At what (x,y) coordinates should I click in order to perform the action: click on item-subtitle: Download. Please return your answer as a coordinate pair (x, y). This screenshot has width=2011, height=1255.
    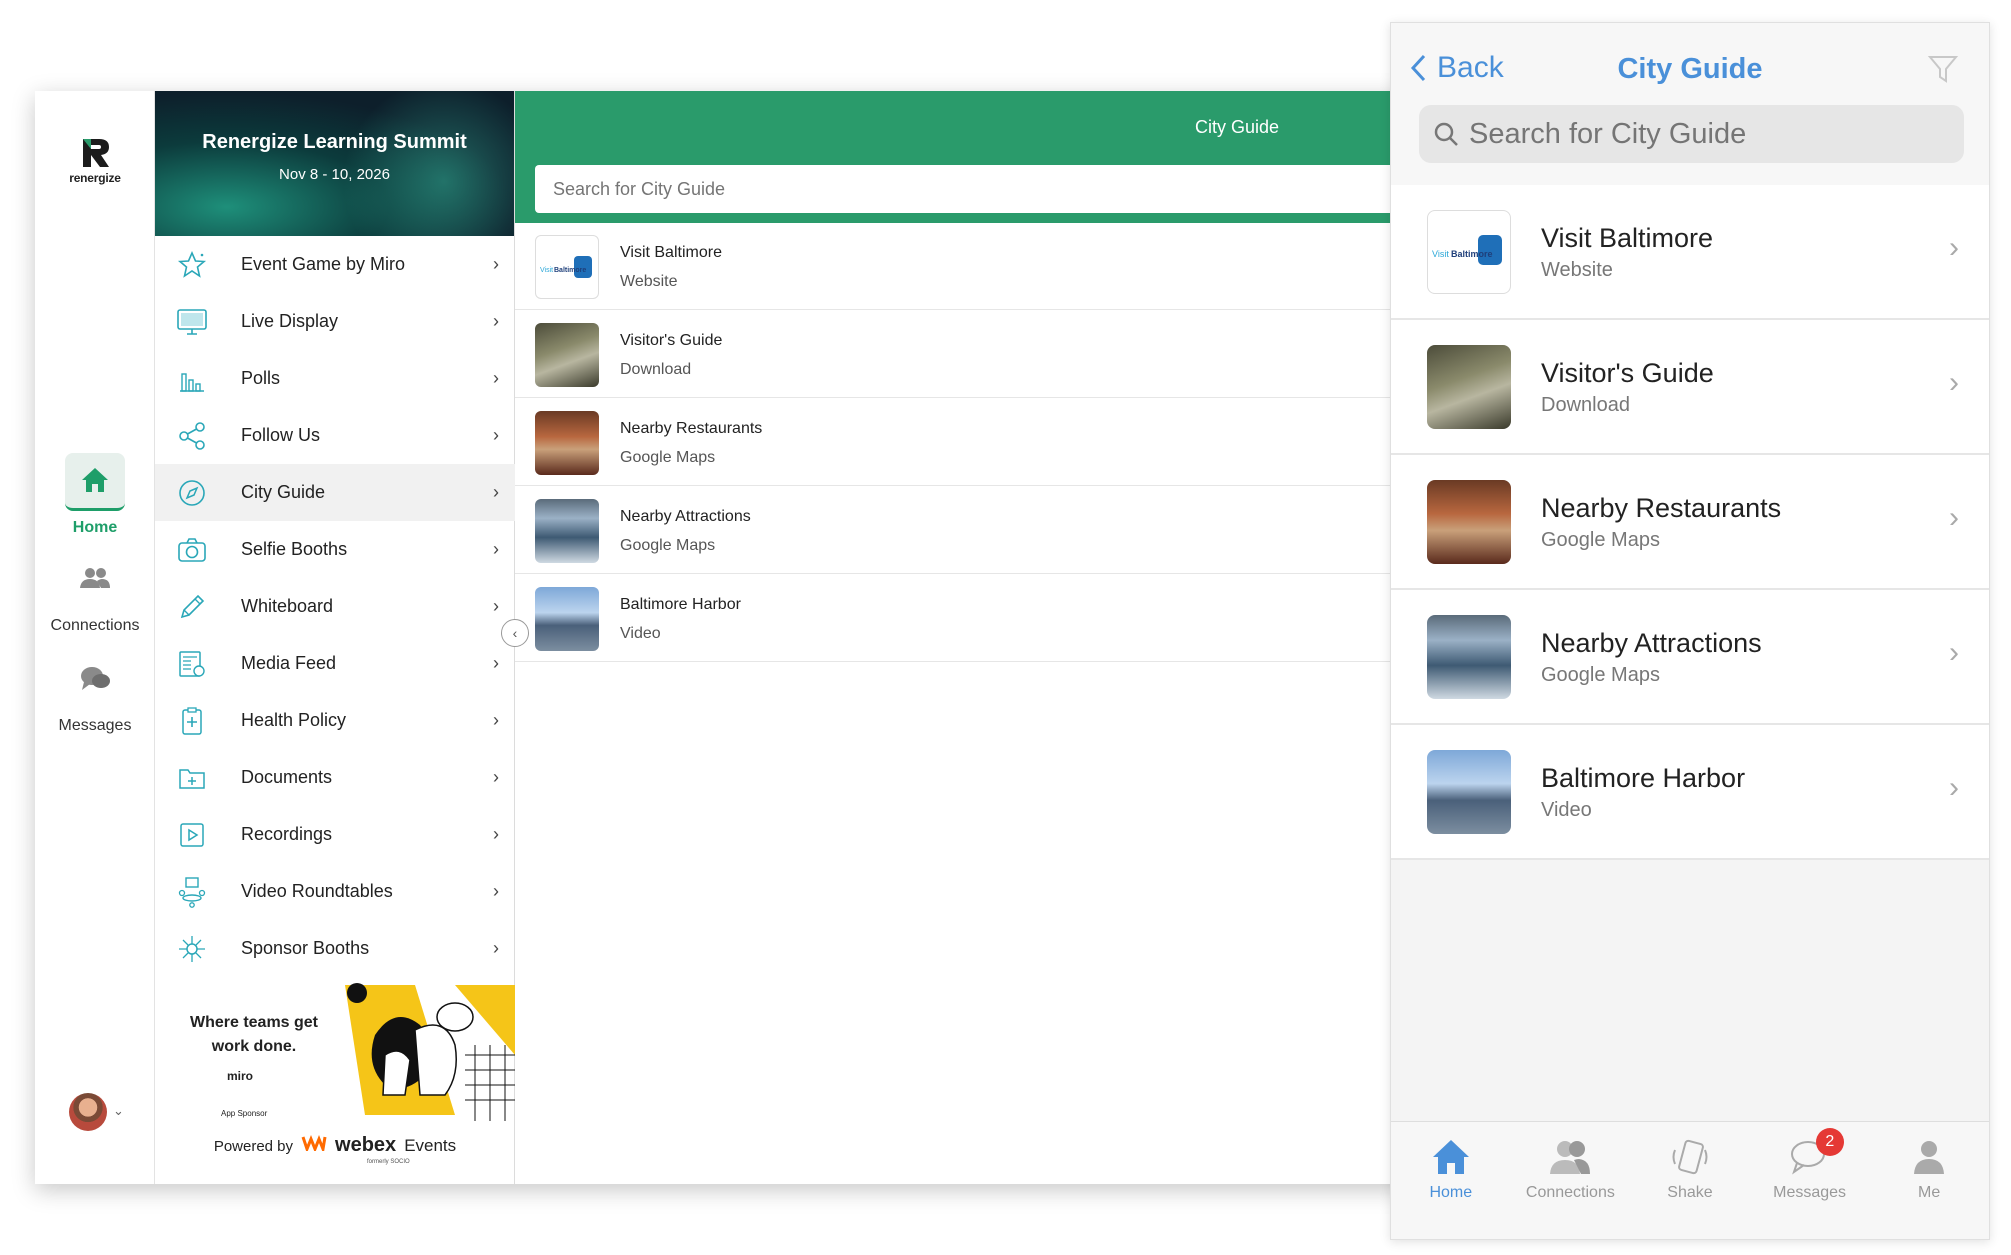
    Looking at the image, I should click on (656, 369).